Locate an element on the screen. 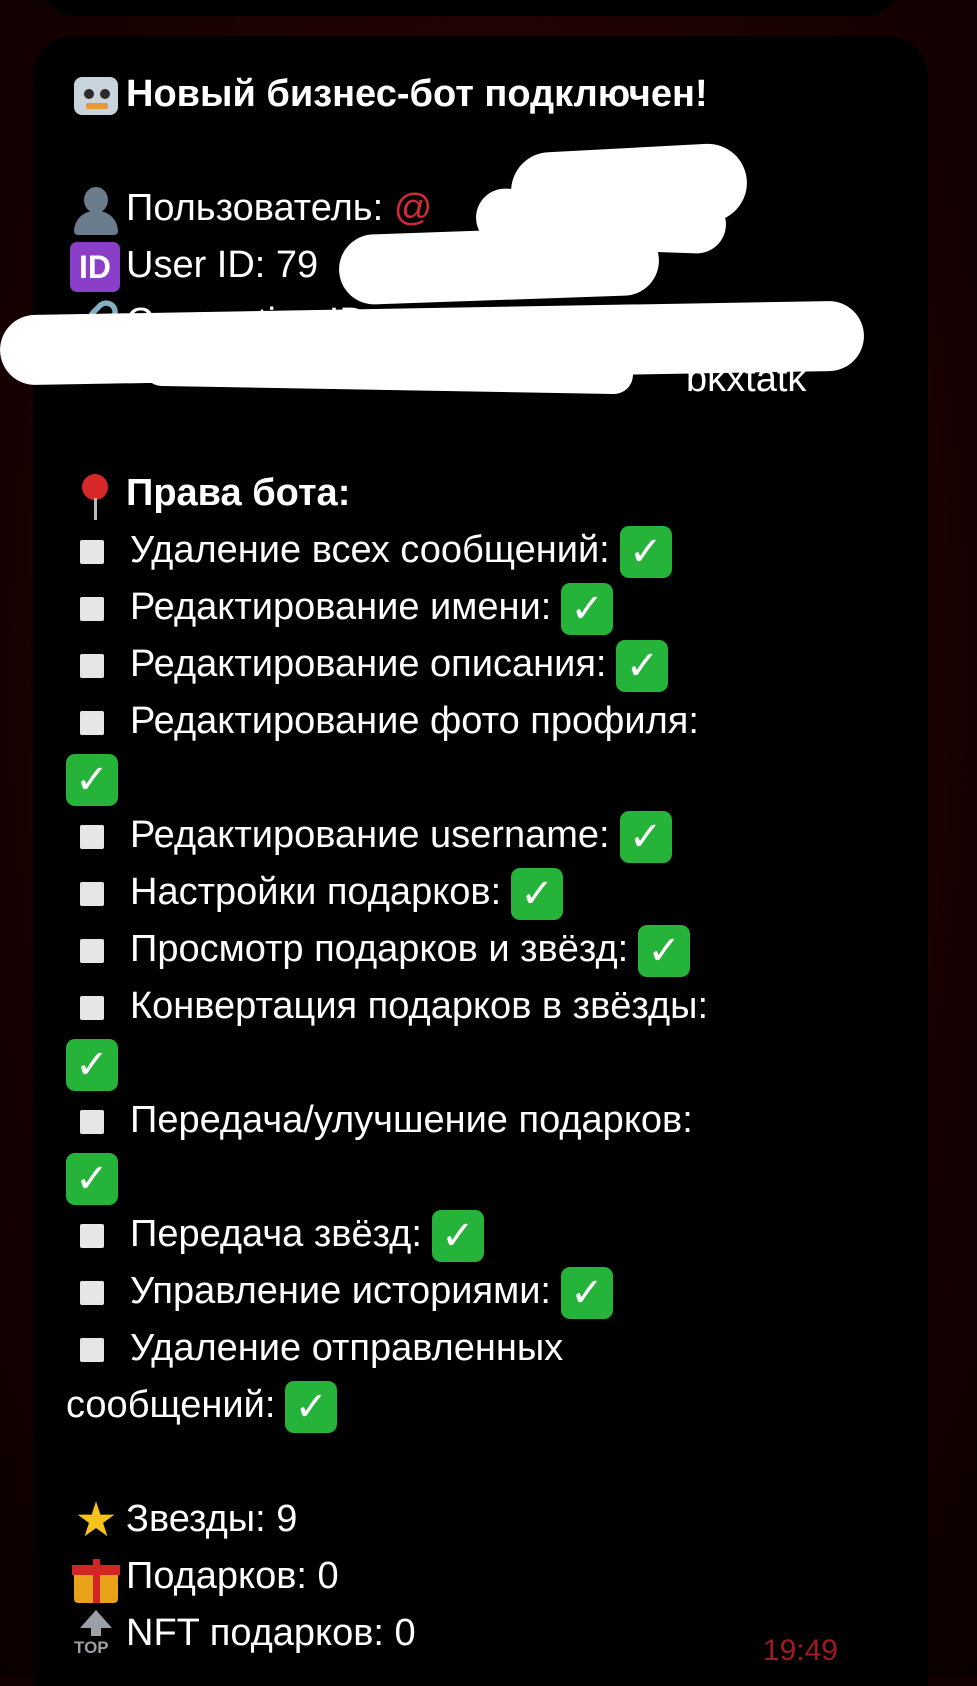 Image resolution: width=977 pixels, height=1686 pixels. list-item: Удаление всех сообщений: ✓ is located at coordinates (491, 550).